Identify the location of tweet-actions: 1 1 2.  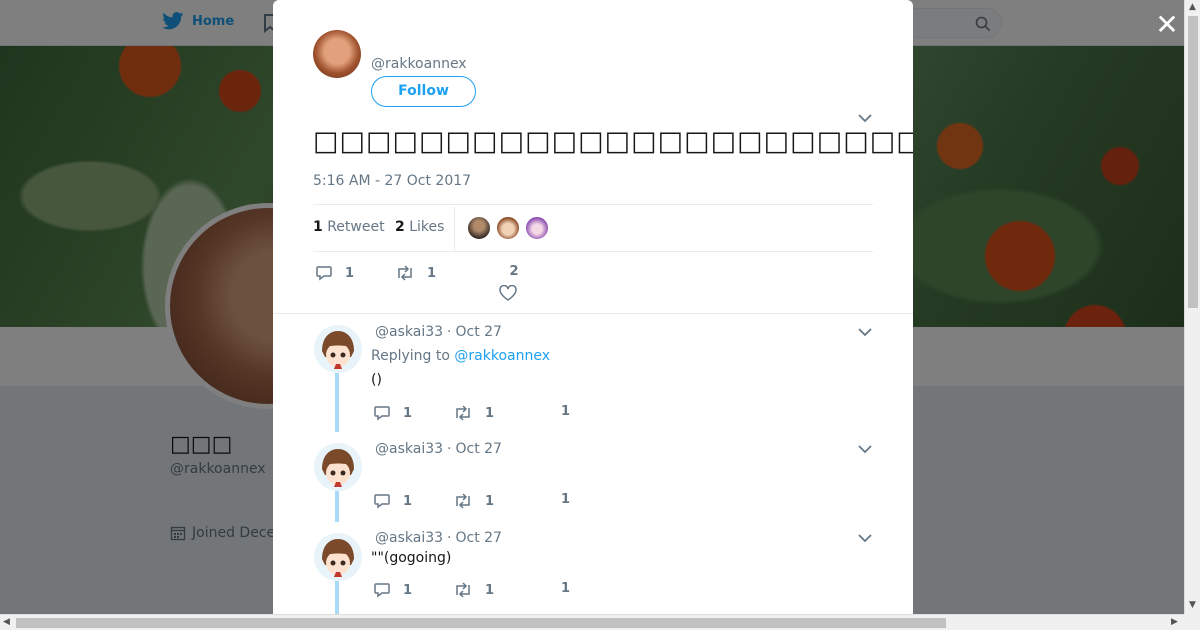
(593, 283).